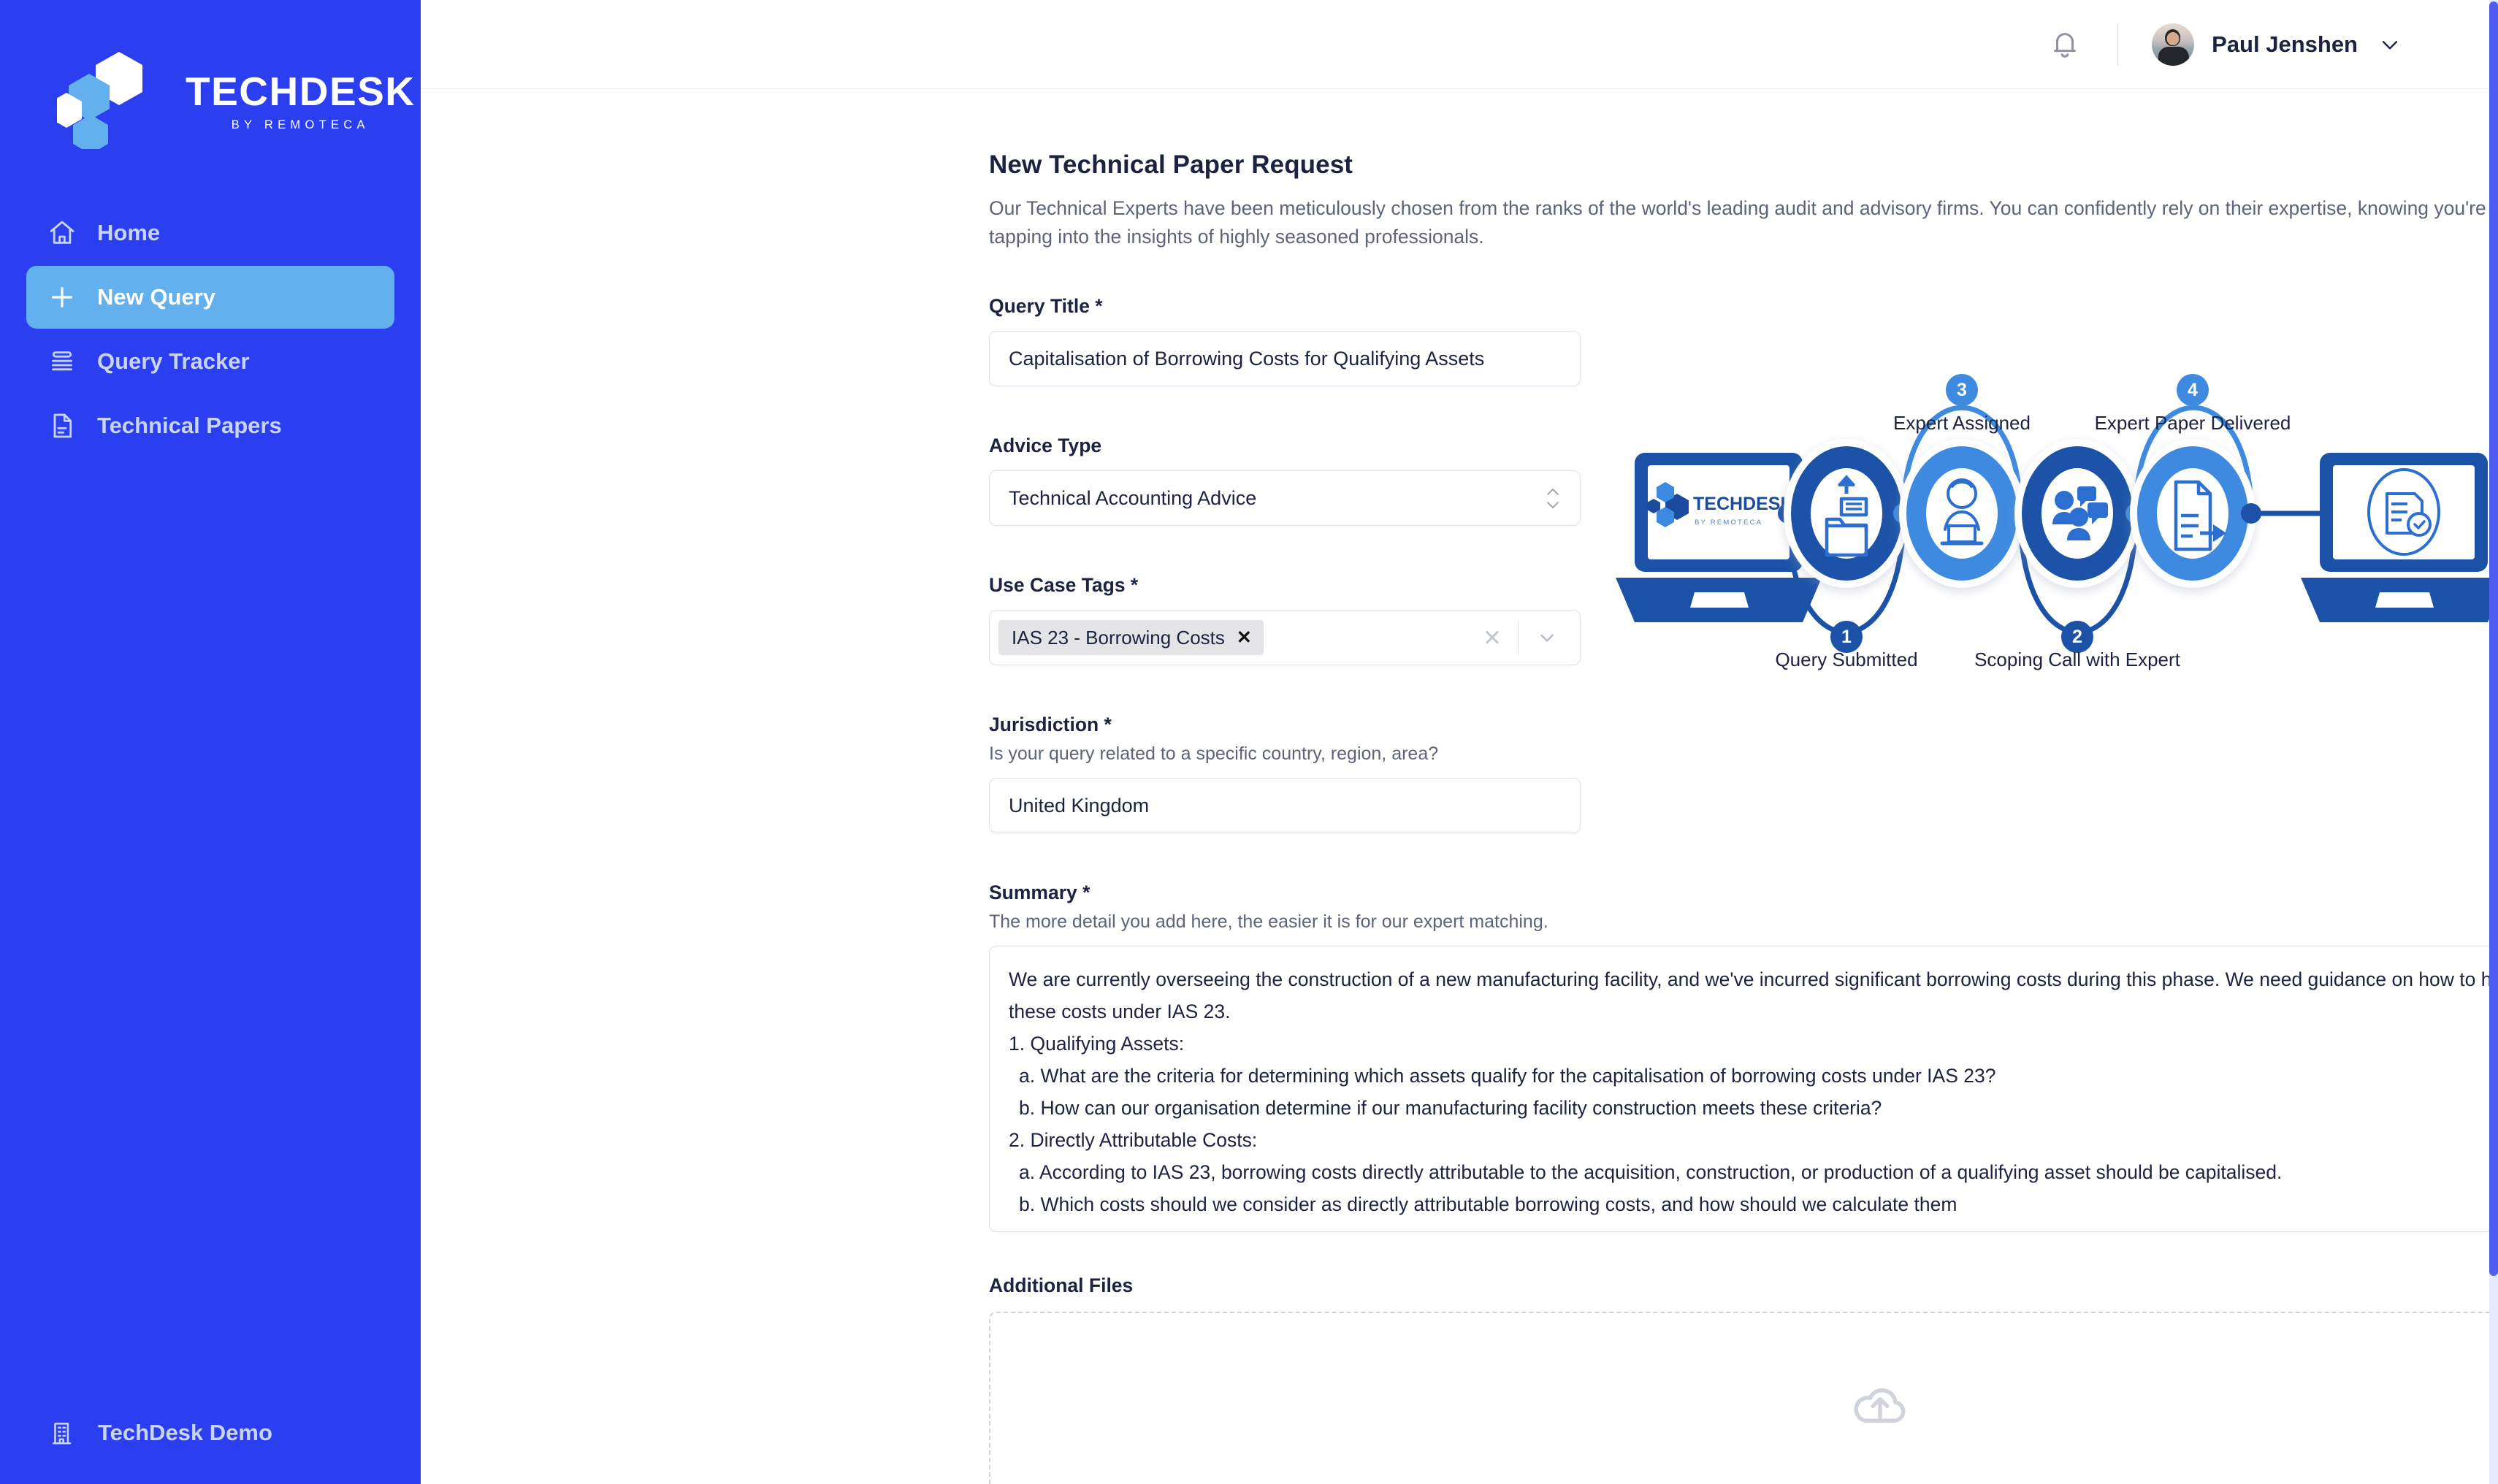  I want to click on summary-line: 2. Directly Attributable Costs:, so click(1133, 1141).